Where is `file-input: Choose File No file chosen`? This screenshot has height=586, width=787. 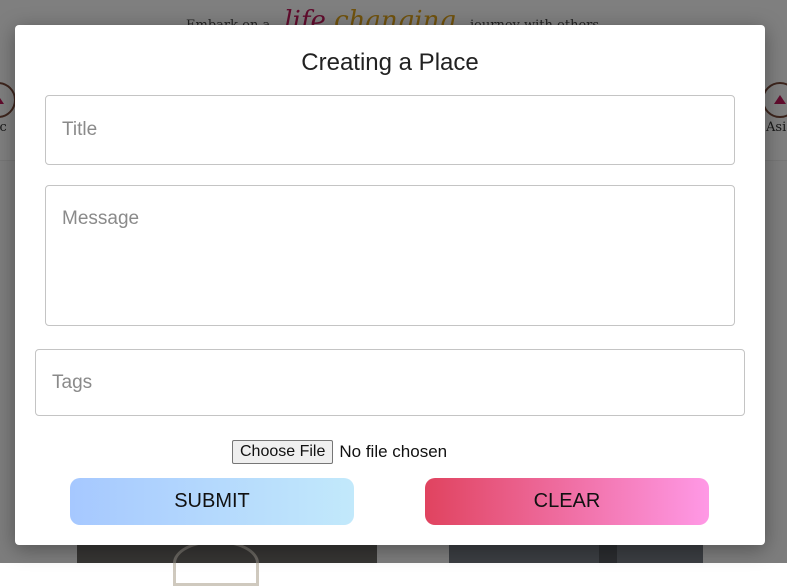 file-input: Choose File No file chosen is located at coordinates (339, 452).